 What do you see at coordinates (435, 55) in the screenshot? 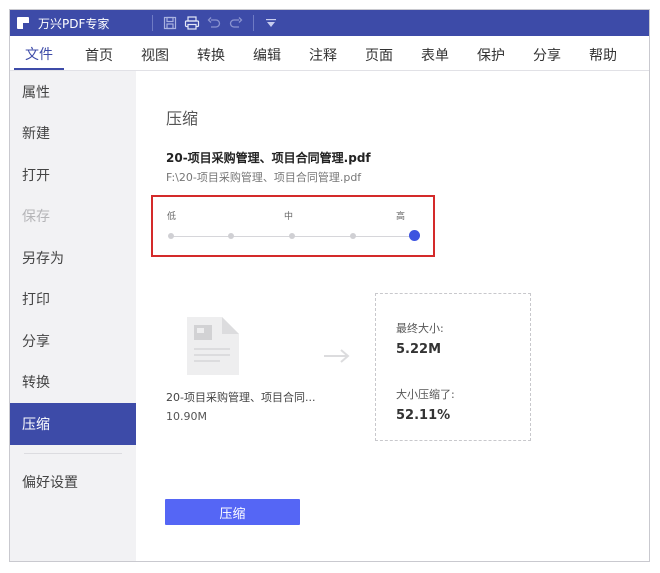
I see `menu-form: 表单` at bounding box center [435, 55].